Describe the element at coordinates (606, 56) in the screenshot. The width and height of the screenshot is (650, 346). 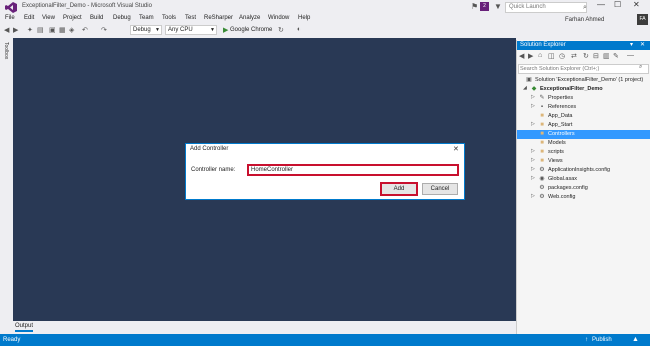
I see `show-all-files-icon: ▥` at that location.